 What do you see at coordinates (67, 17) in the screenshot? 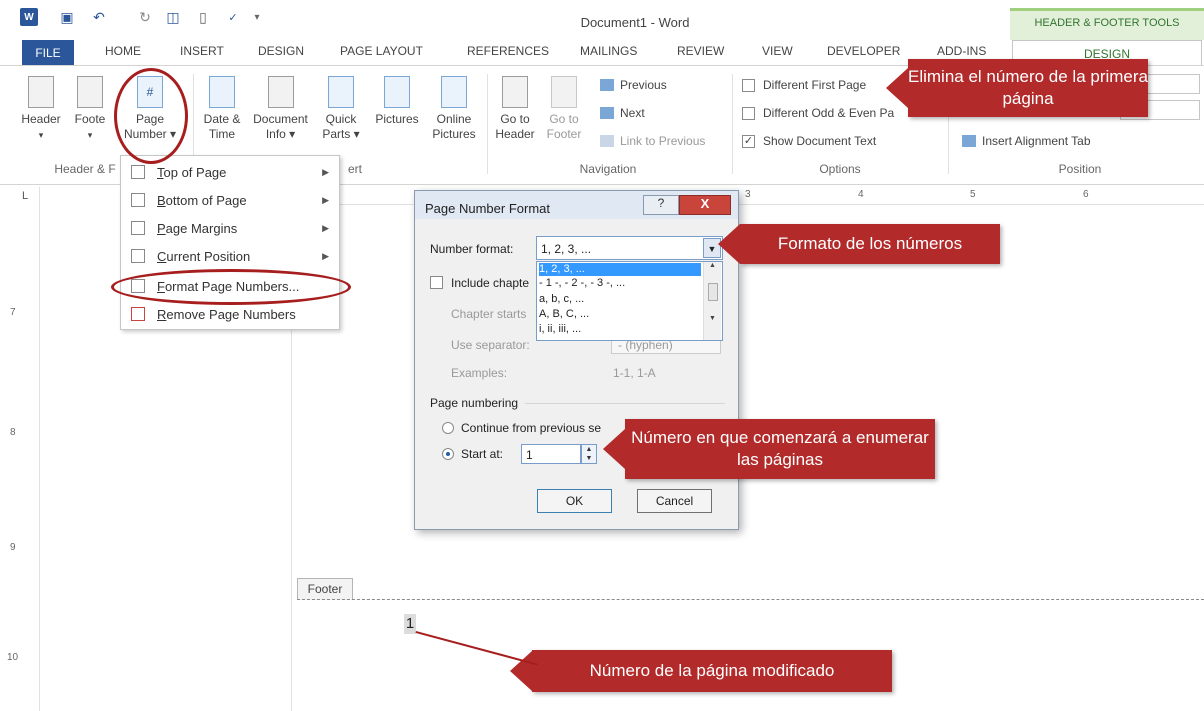
I see `save-icon: ▣` at bounding box center [67, 17].